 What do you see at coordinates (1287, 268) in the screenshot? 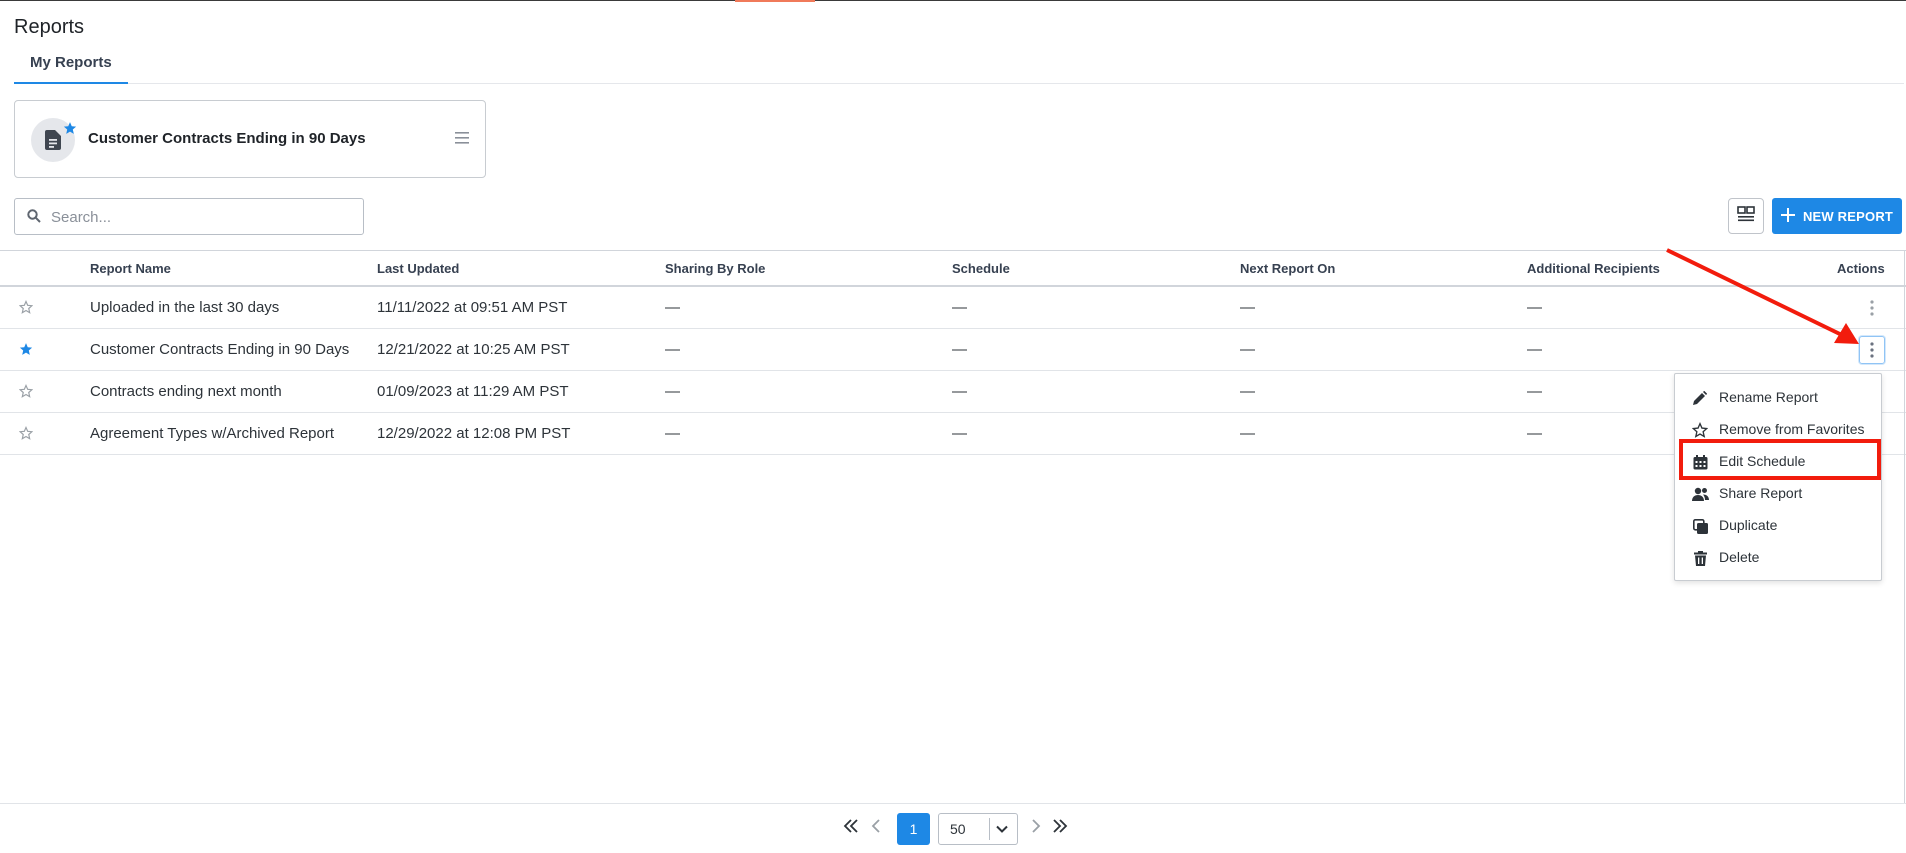
I see `column-header-next-report-on: Next Report On` at bounding box center [1287, 268].